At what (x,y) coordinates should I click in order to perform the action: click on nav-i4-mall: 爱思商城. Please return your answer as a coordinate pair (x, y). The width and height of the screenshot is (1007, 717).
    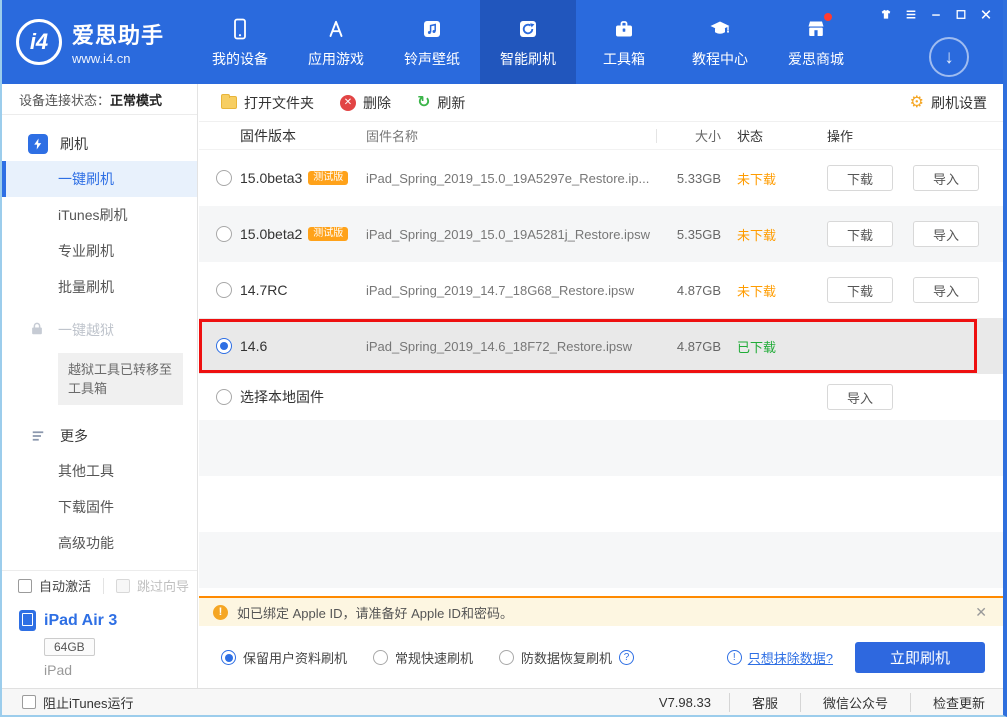
    Looking at the image, I should click on (816, 42).